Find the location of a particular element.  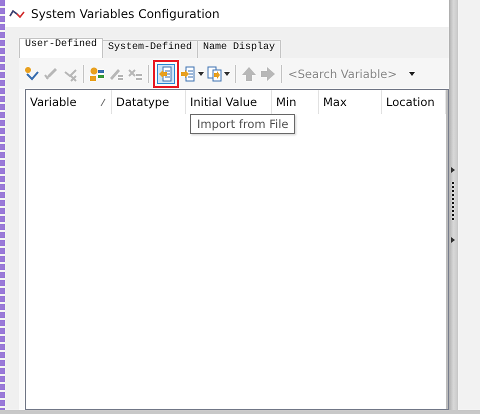

import-file-icon is located at coordinates (166, 74).